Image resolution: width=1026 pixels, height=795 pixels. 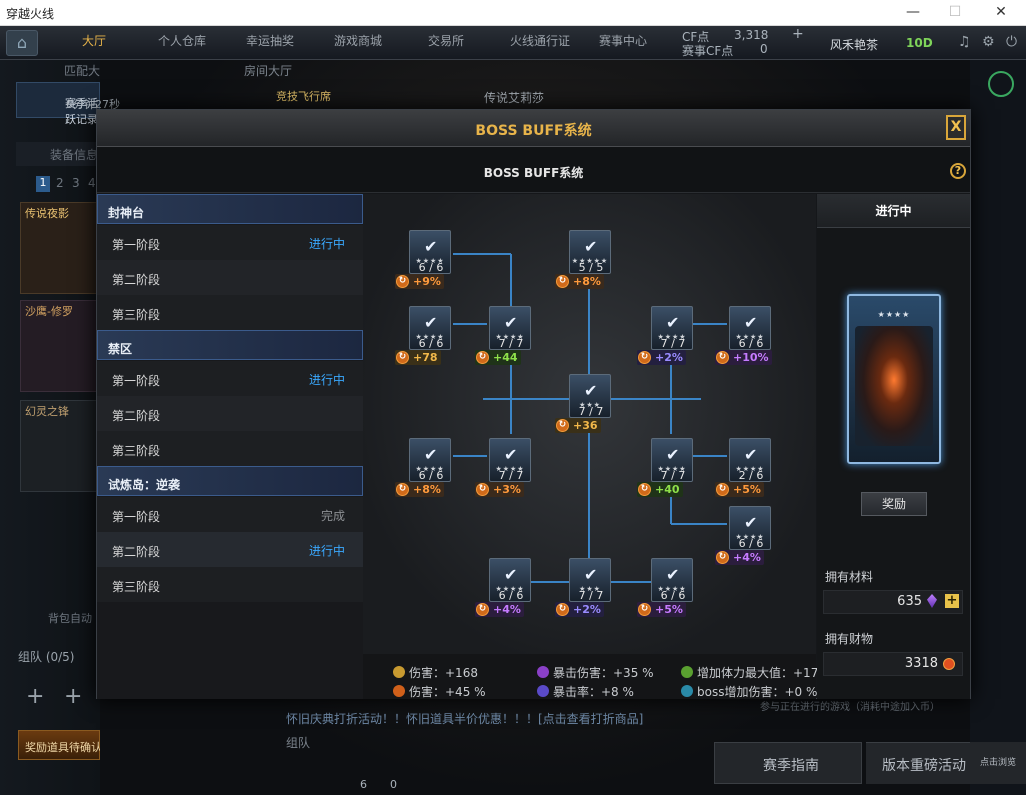 I want to click on buff-node: ✔ ★★★ 7 / 7 ↻ +2%, so click(x=583, y=589).